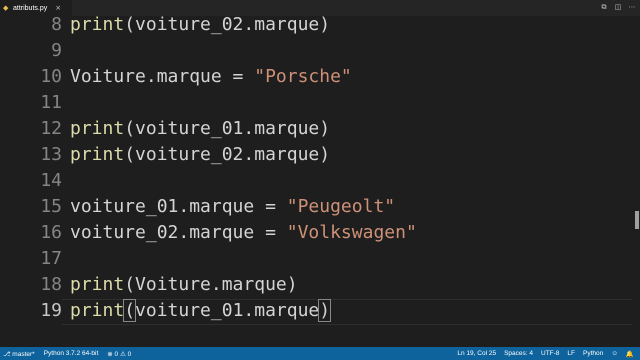  I want to click on code-token: Voiture.marque =, so click(162, 76).